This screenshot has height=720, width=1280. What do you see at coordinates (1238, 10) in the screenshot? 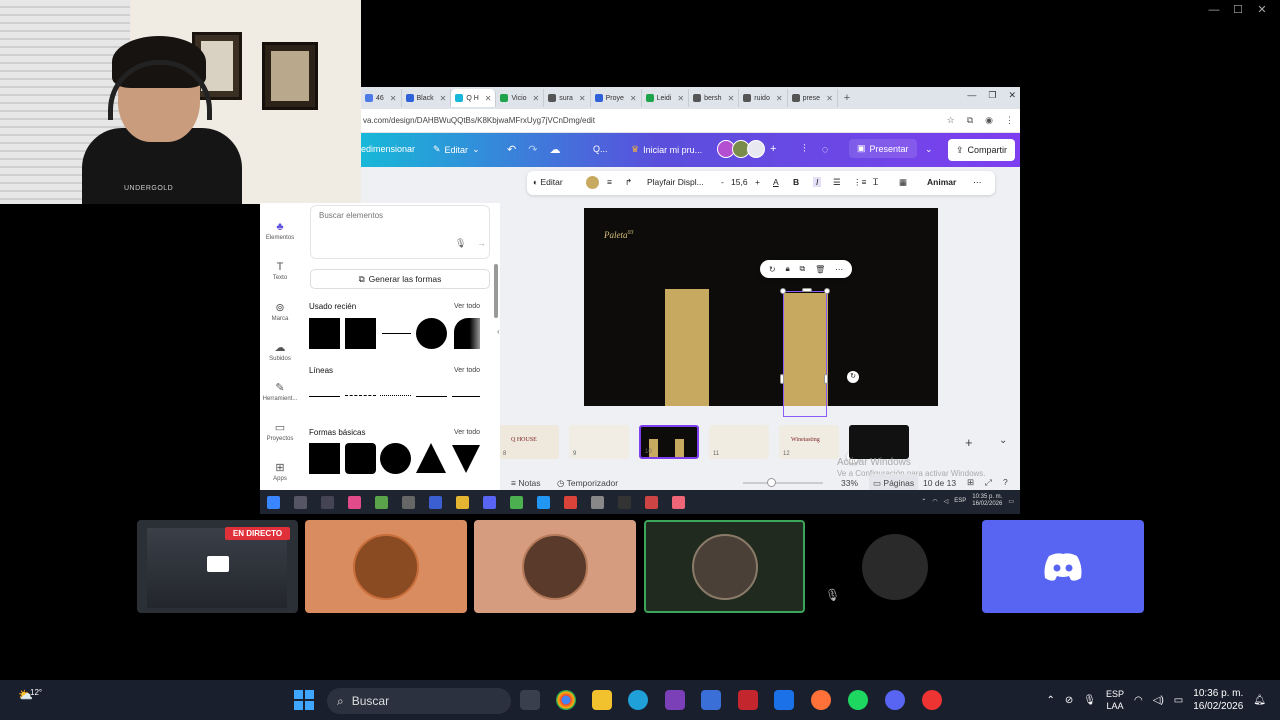
I see `maximize-icon: ☐` at bounding box center [1238, 10].